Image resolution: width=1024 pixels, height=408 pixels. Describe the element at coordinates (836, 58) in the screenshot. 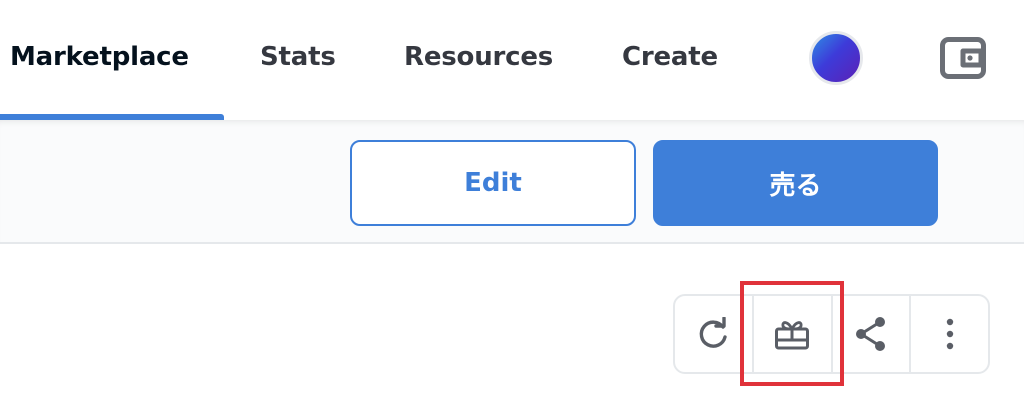

I see `profile-avatar` at that location.